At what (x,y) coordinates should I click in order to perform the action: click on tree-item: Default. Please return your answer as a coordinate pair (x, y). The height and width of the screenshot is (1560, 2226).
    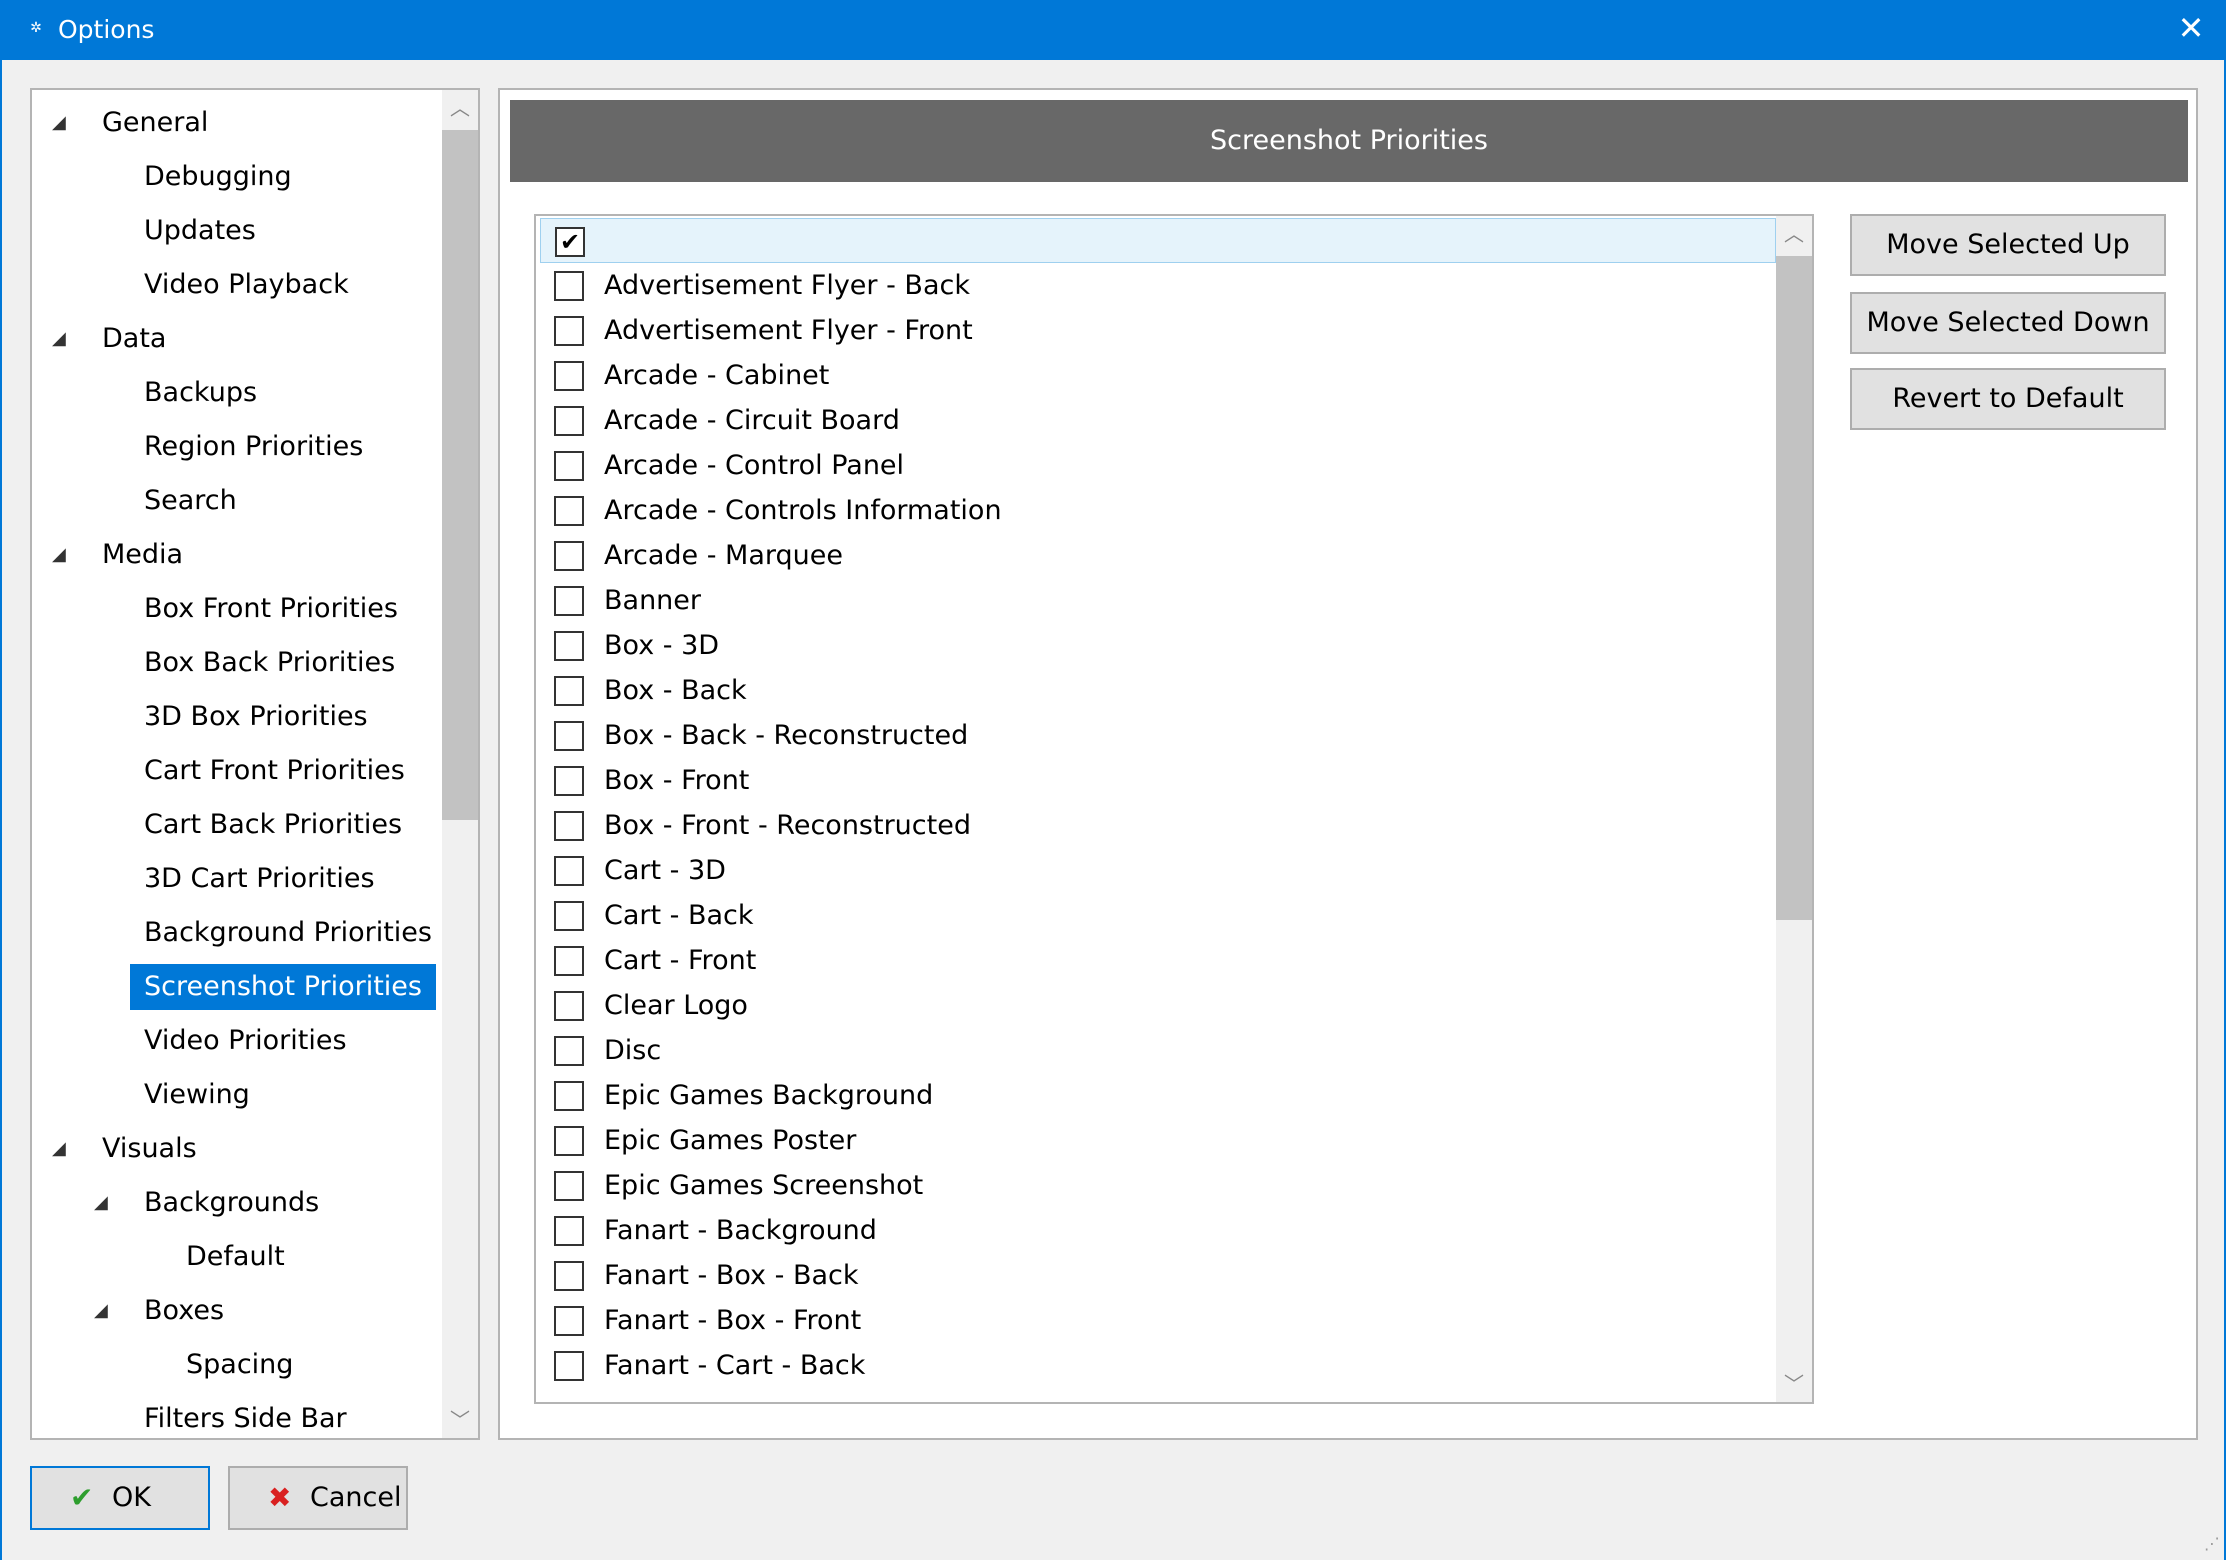
    Looking at the image, I should click on (235, 1257).